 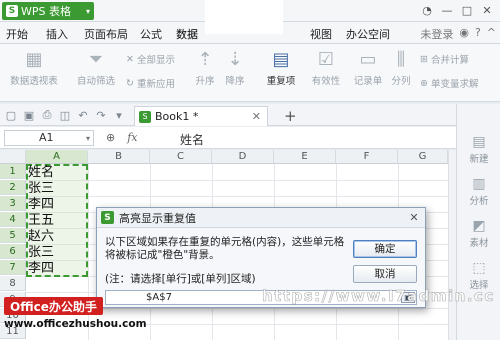 I want to click on tab-page-layout: 页面布局, so click(x=106, y=34).